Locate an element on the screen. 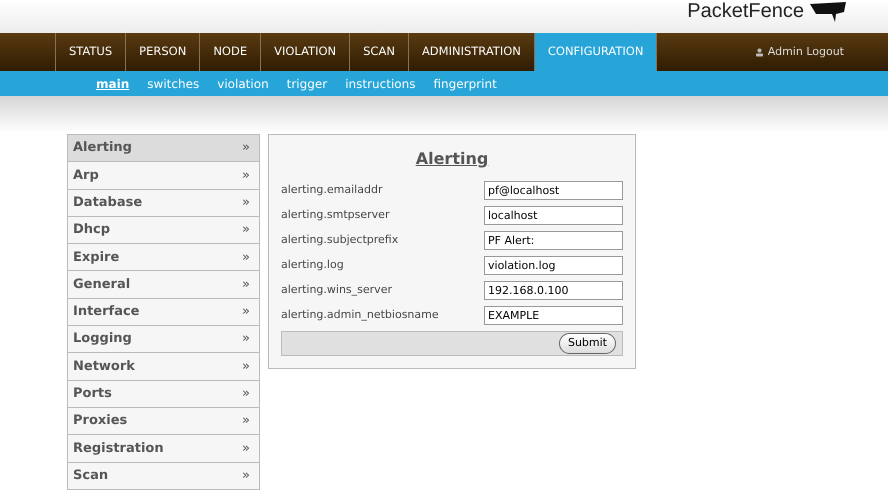  input-field: EXAMPLE is located at coordinates (553, 315).